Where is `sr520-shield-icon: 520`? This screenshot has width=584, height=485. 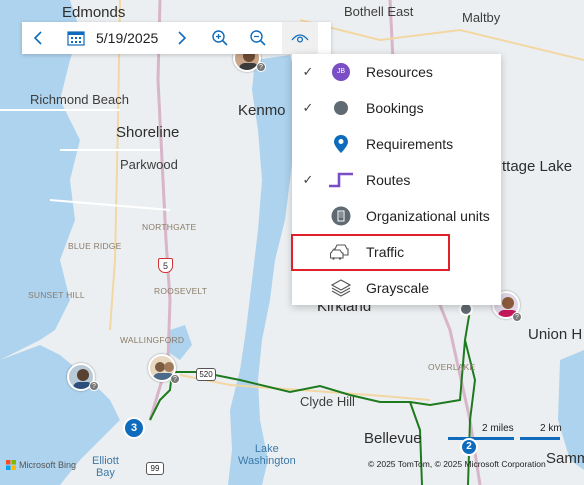
sr520-shield-icon: 520 is located at coordinates (206, 374).